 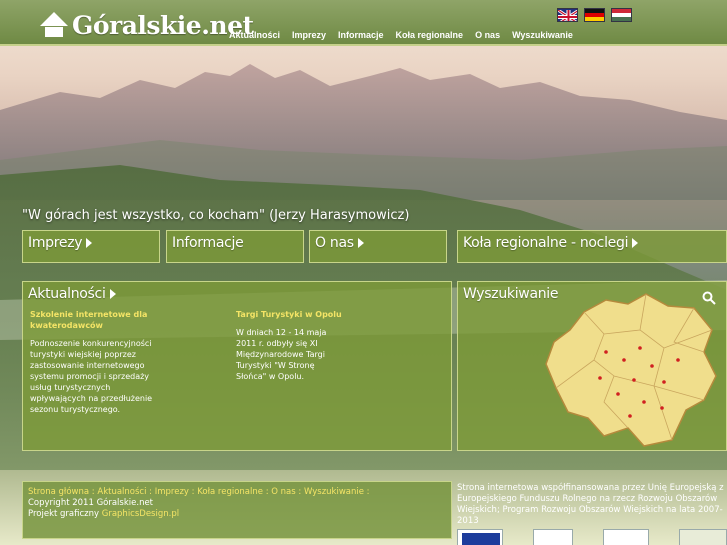 I want to click on flag-uk-icon, so click(x=567, y=15).